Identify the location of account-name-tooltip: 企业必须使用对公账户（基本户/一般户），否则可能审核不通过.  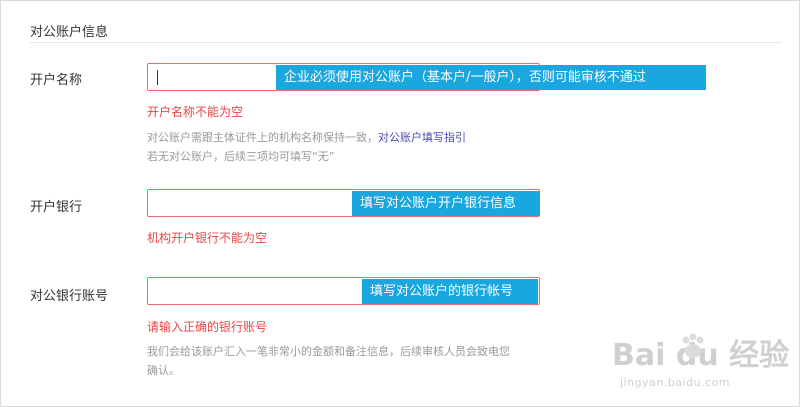
(491, 77).